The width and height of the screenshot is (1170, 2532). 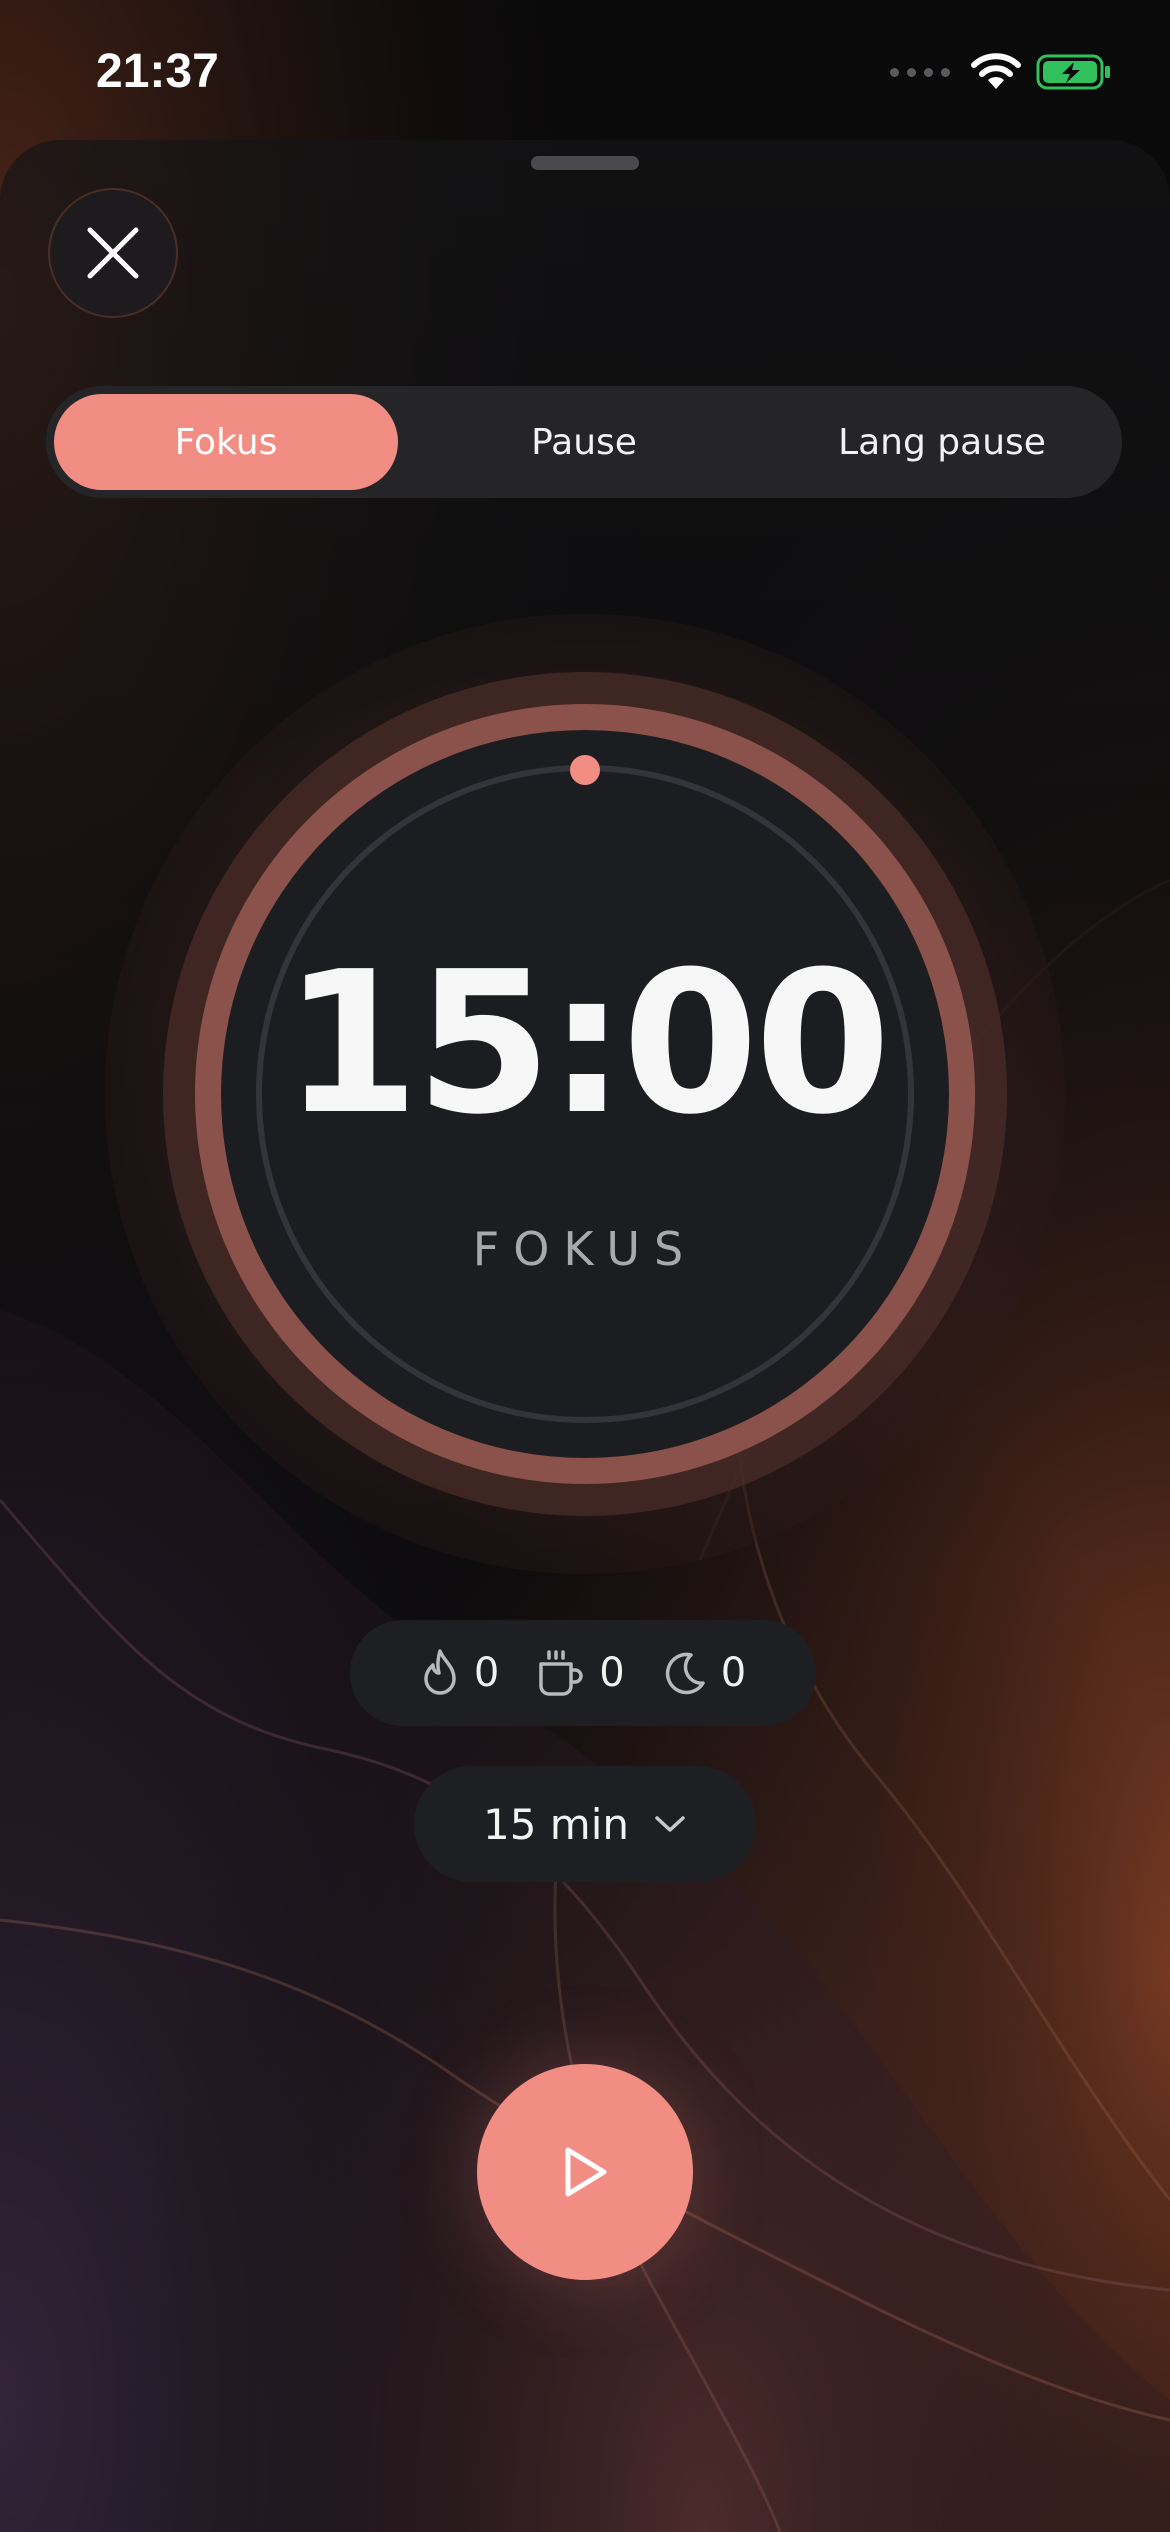 I want to click on long-break-count: 0, so click(x=703, y=1673).